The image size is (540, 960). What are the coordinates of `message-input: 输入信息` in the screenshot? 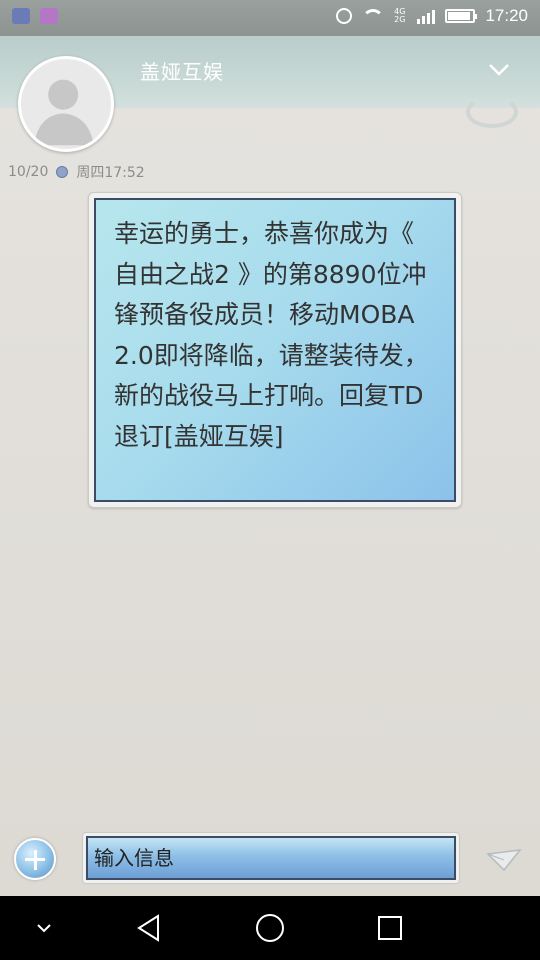 It's located at (271, 858).